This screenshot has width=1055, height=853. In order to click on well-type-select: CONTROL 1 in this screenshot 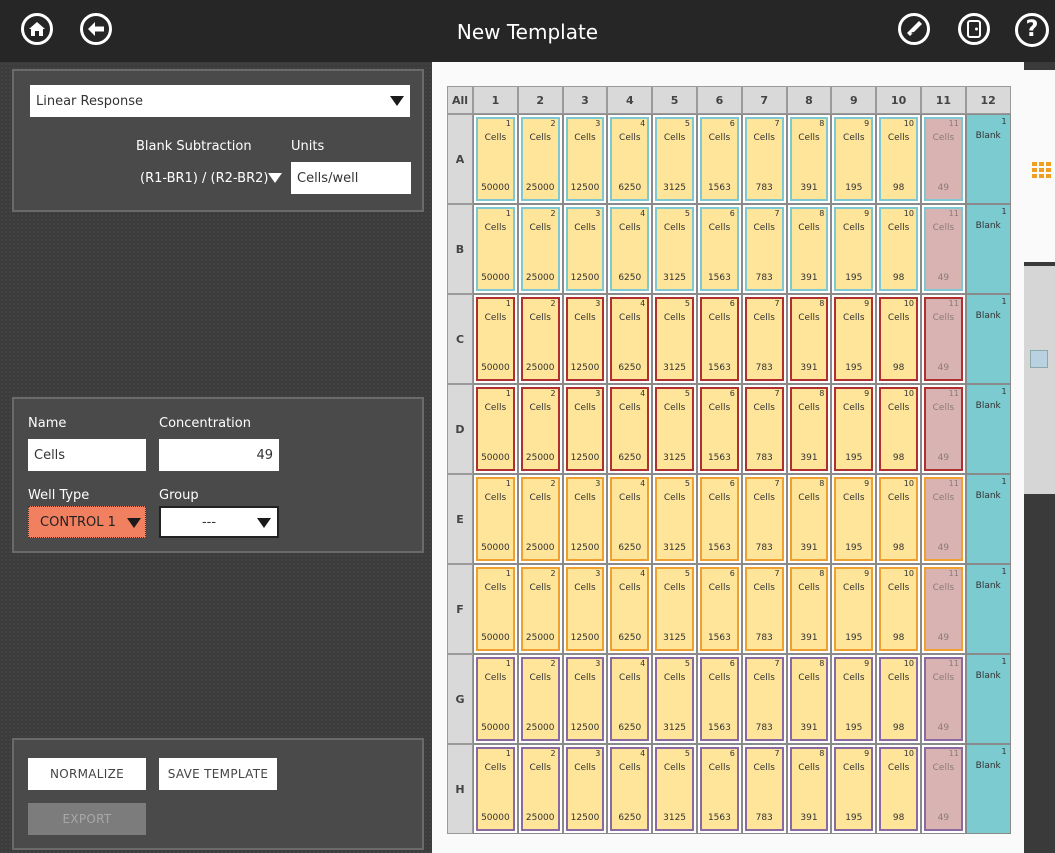, I will do `click(87, 522)`.